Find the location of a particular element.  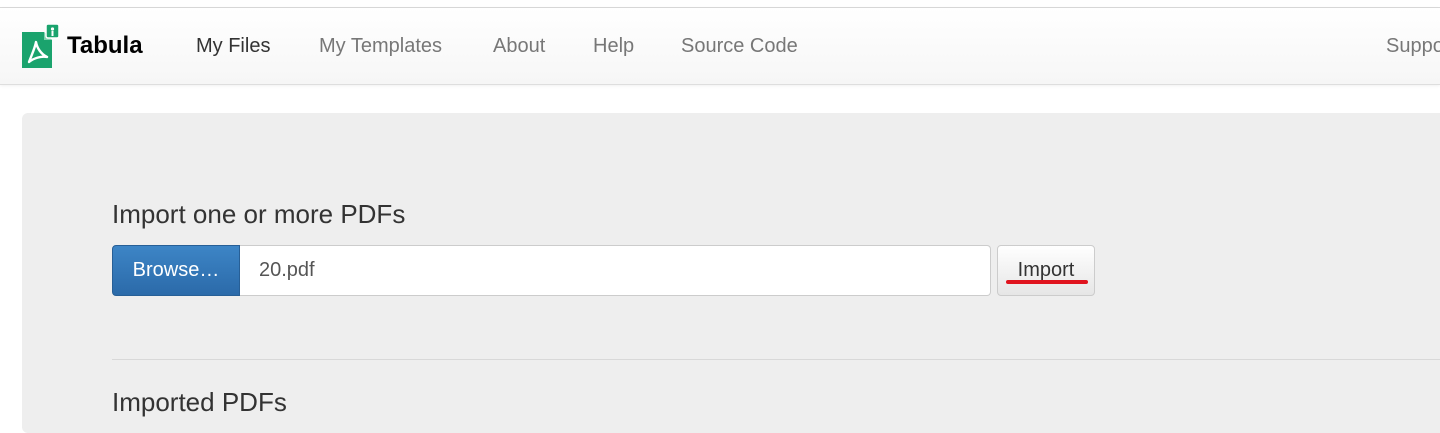

section-divider is located at coordinates (776, 359).